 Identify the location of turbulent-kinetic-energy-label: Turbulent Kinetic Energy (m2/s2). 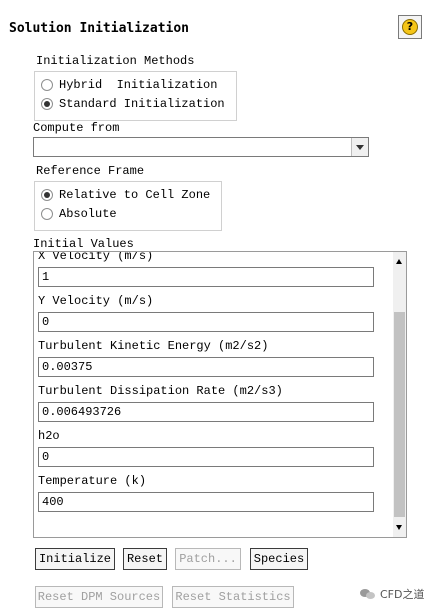
(153, 346).